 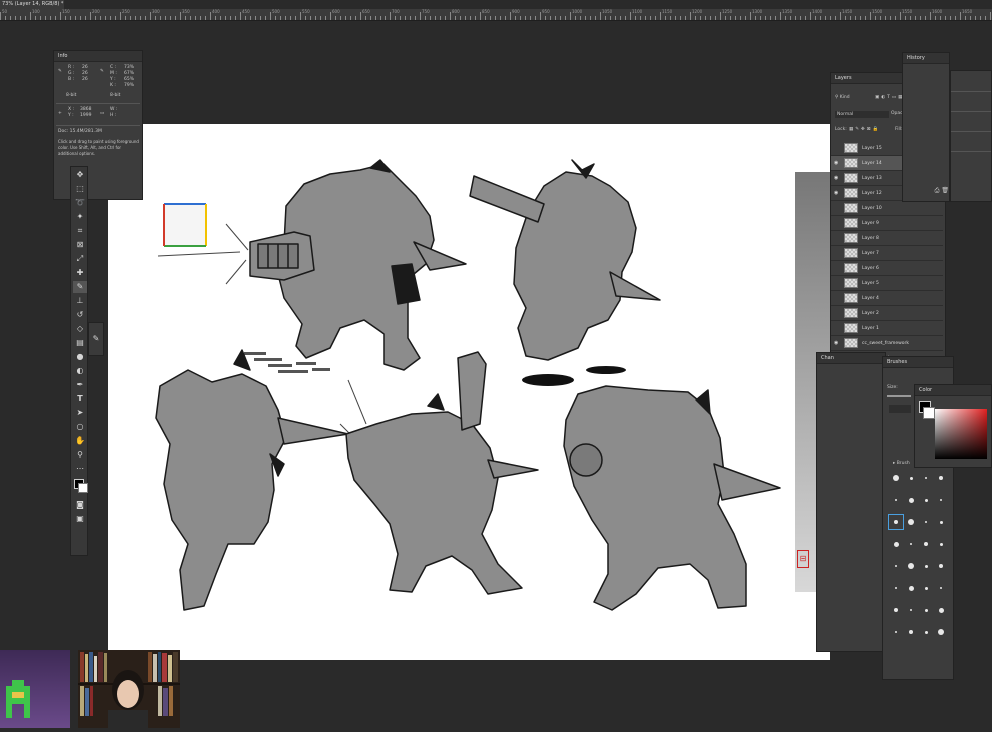 What do you see at coordinates (887, 268) in the screenshot?
I see `layer-row: Layer 6` at bounding box center [887, 268].